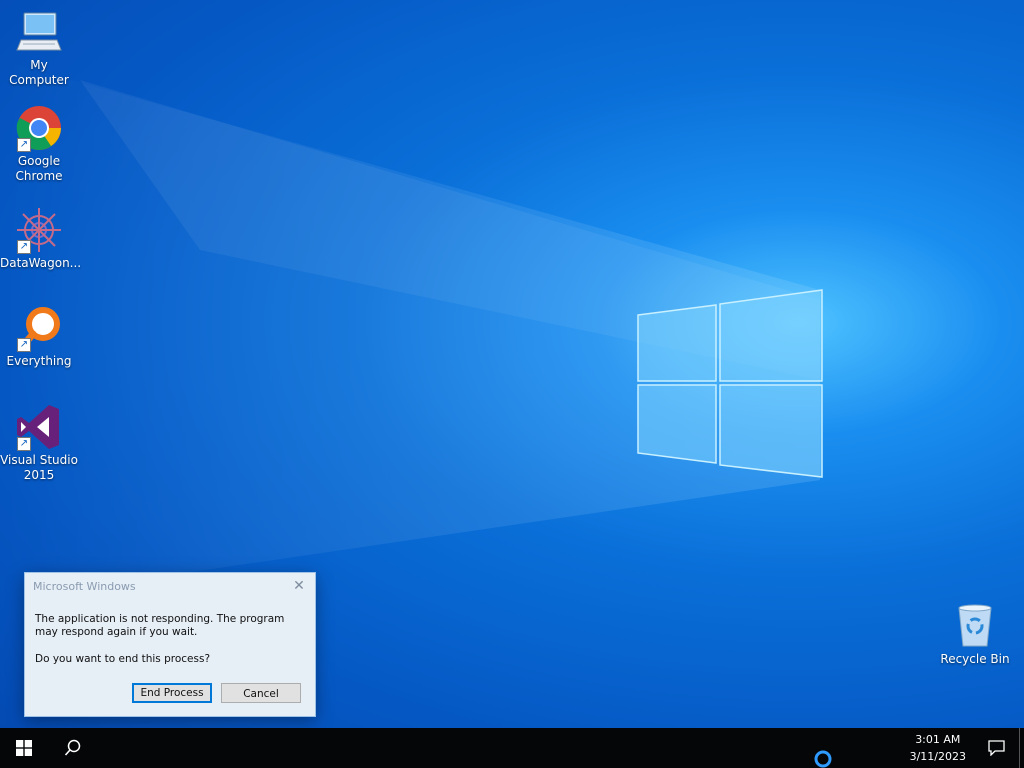  What do you see at coordinates (39, 72) in the screenshot?
I see `desktop-icon-label: My Computer` at bounding box center [39, 72].